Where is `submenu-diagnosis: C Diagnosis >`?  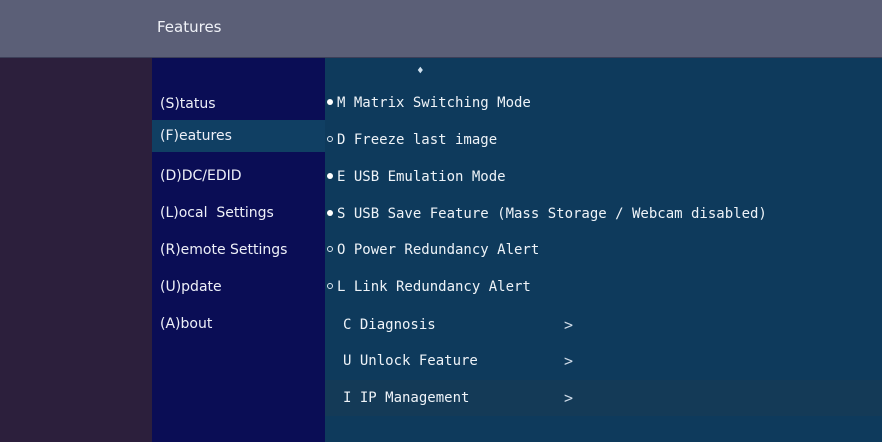
submenu-diagnosis: C Diagnosis > is located at coordinates (603, 325).